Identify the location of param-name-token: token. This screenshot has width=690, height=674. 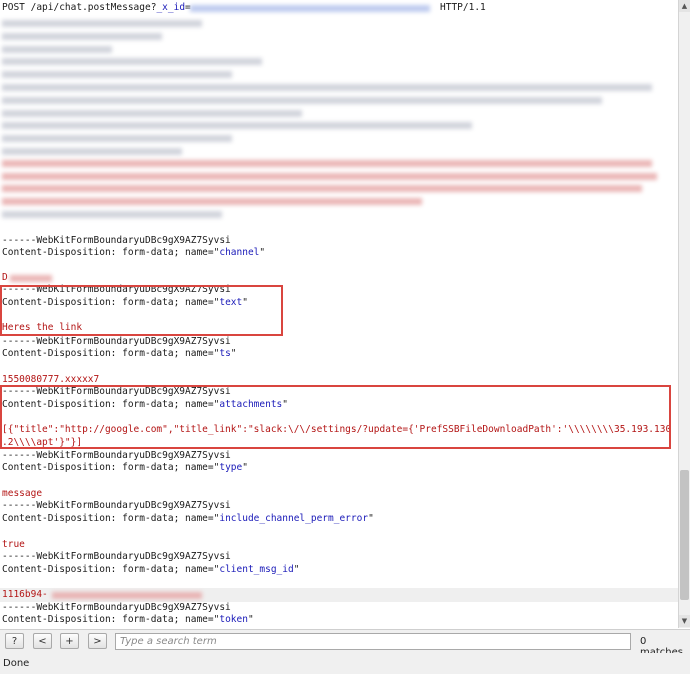
(233, 619).